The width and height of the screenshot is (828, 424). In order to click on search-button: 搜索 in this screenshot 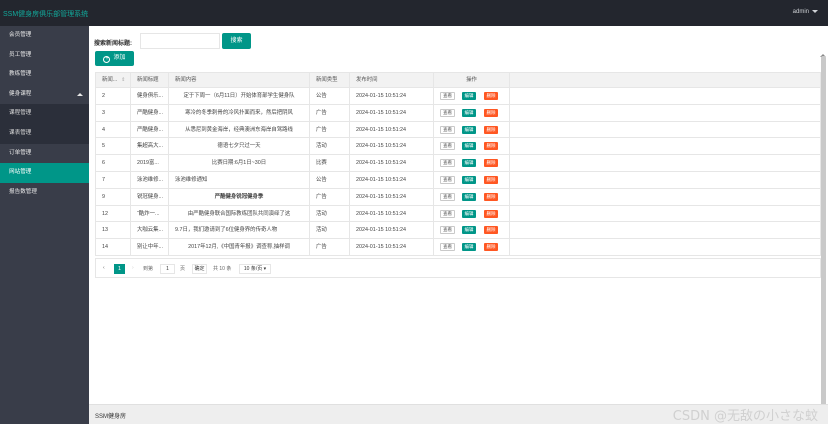, I will do `click(236, 41)`.